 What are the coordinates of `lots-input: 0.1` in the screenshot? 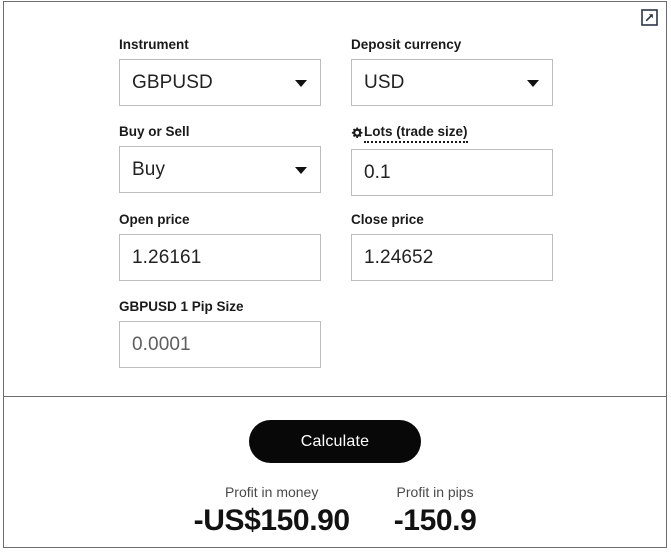 It's located at (452, 172).